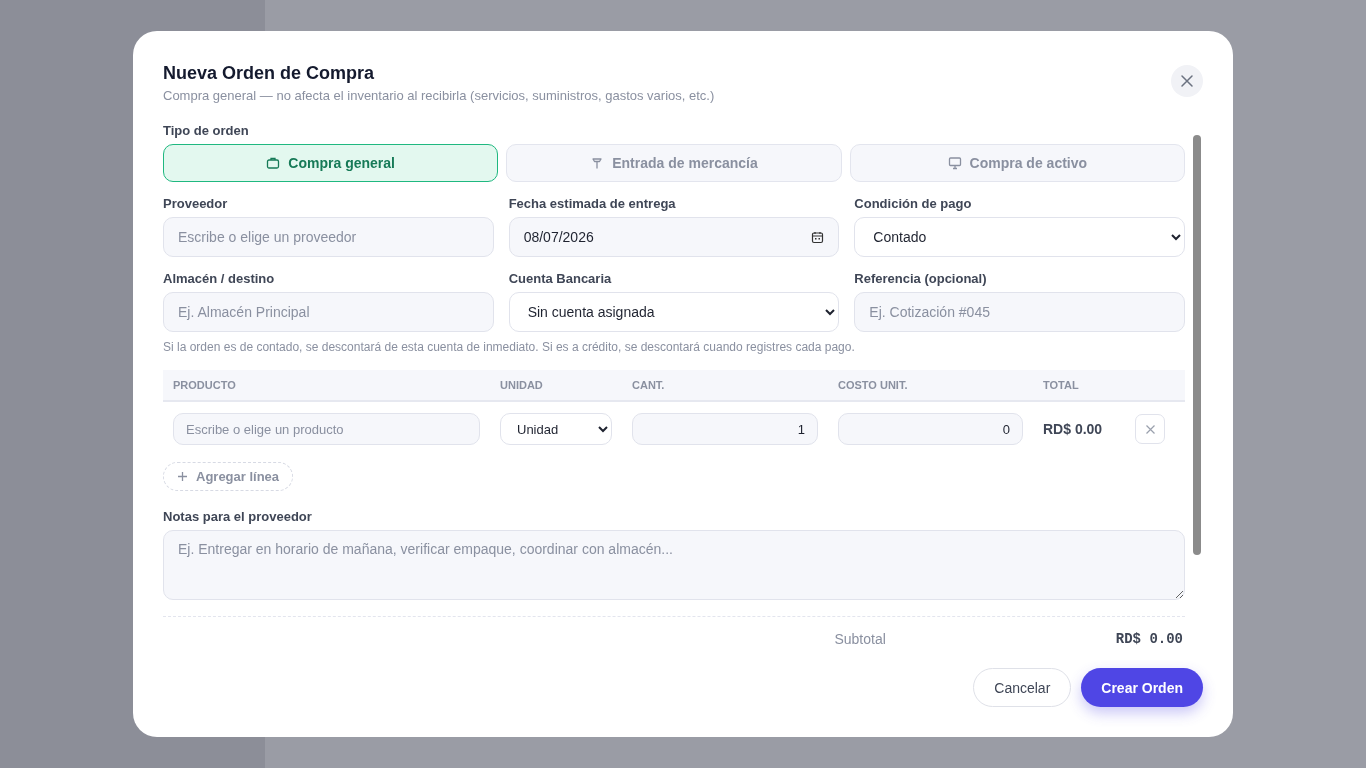  What do you see at coordinates (439, 95) in the screenshot?
I see `dialog-subtitle: Compra general — no afecta el inventario al recibirla (servicios, suministros, gastos varios, etc.)` at bounding box center [439, 95].